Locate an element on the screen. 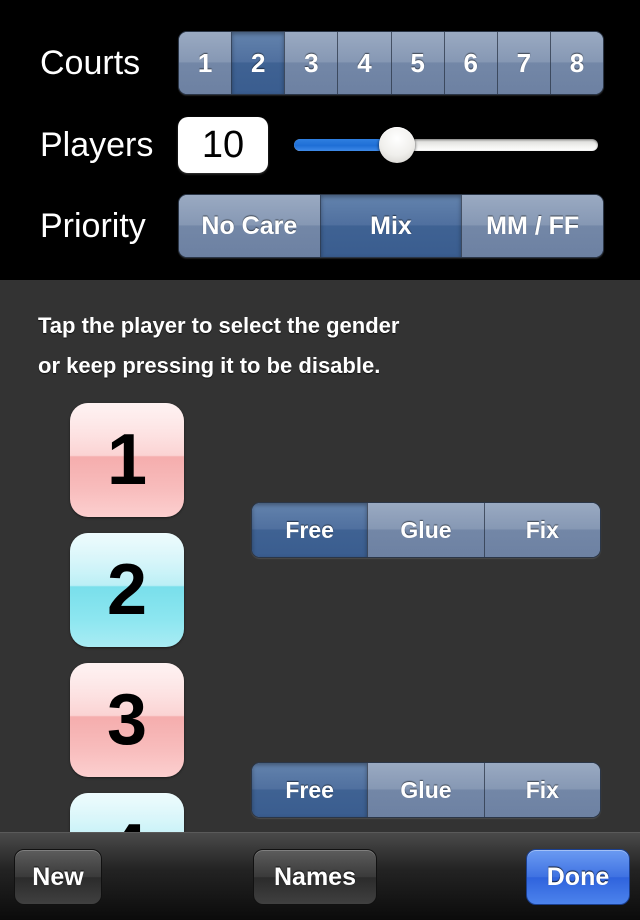 The height and width of the screenshot is (920, 640). pair-2-segment-fix: Fix is located at coordinates (541, 790).